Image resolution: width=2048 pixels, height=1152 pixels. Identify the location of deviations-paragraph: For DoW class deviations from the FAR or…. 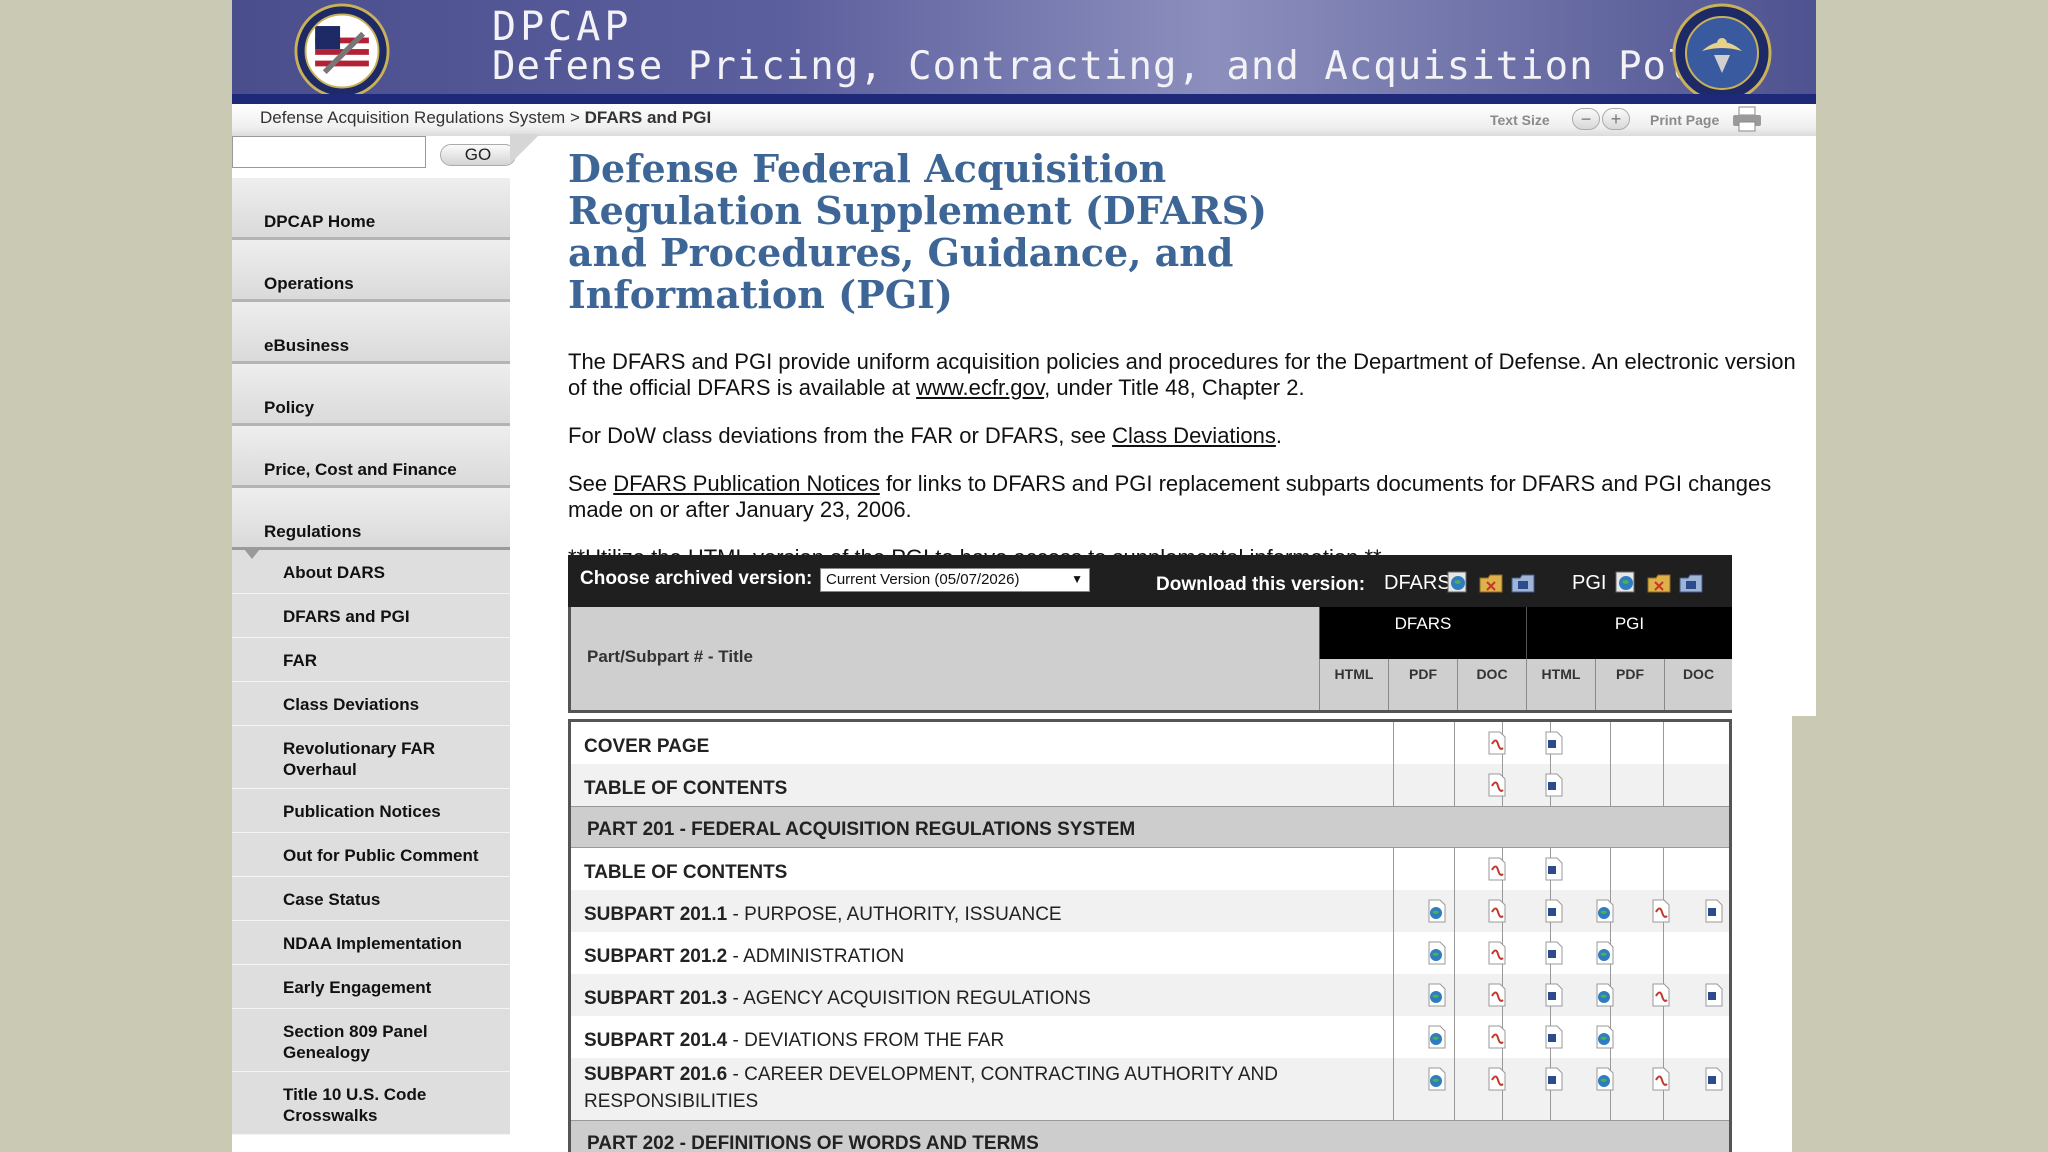
(1188, 436).